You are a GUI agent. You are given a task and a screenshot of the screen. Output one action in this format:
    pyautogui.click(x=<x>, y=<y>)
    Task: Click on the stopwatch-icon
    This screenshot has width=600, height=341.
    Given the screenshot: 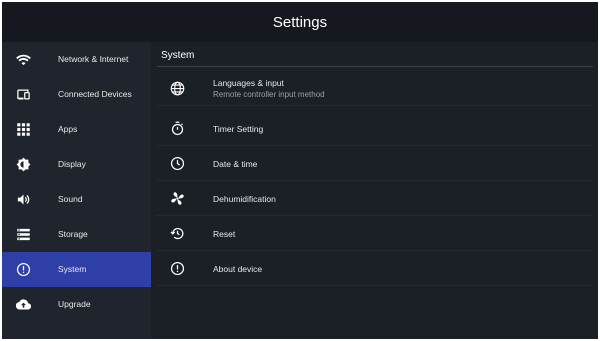 What is the action you would take?
    pyautogui.click(x=177, y=128)
    